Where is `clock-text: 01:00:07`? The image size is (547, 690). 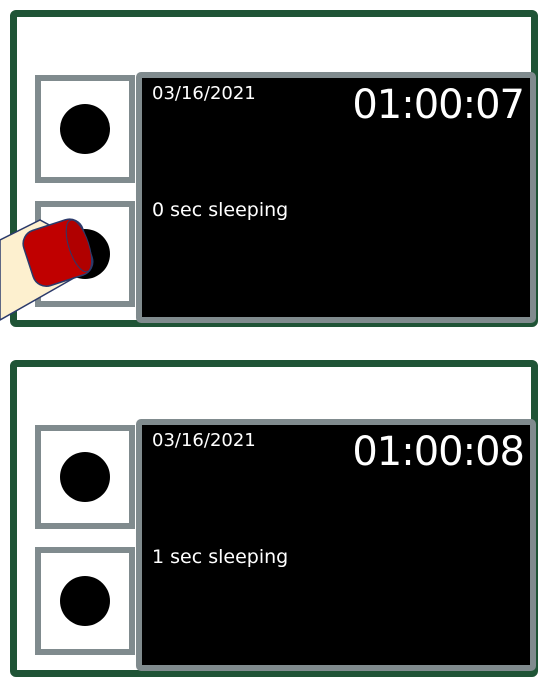
clock-text: 01:00:07 is located at coordinates (438, 105).